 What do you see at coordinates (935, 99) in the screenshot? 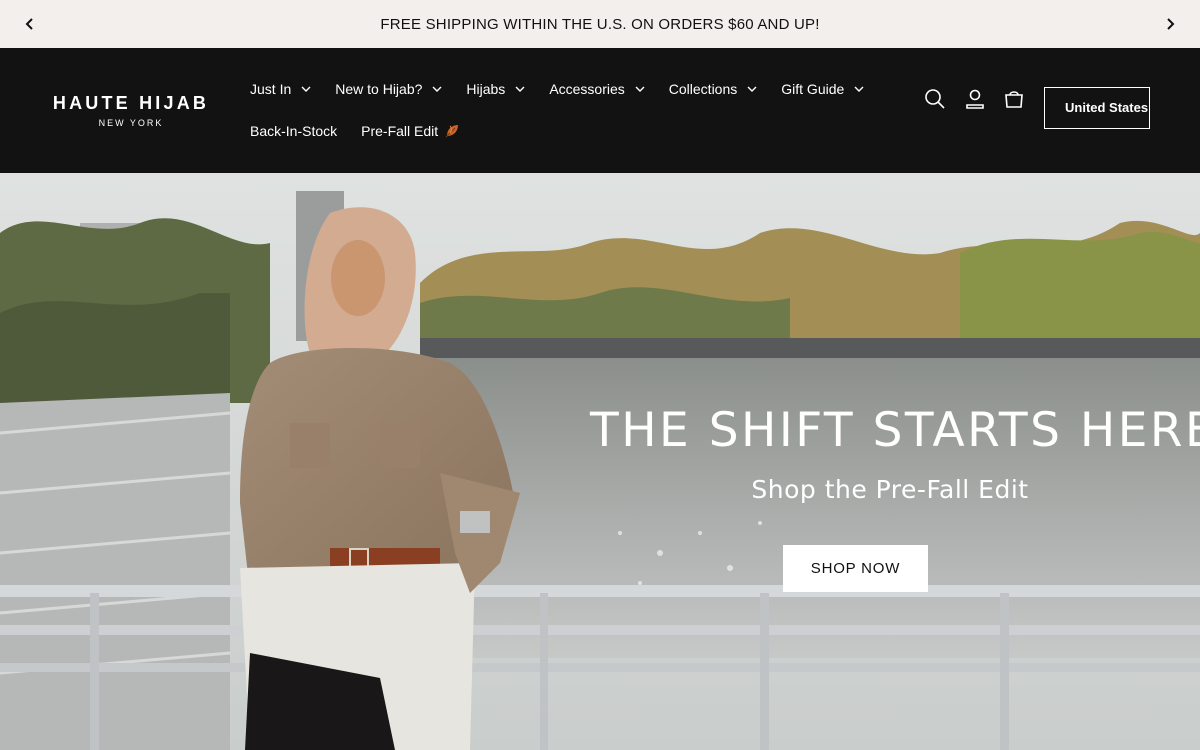
I see `search-icon` at bounding box center [935, 99].